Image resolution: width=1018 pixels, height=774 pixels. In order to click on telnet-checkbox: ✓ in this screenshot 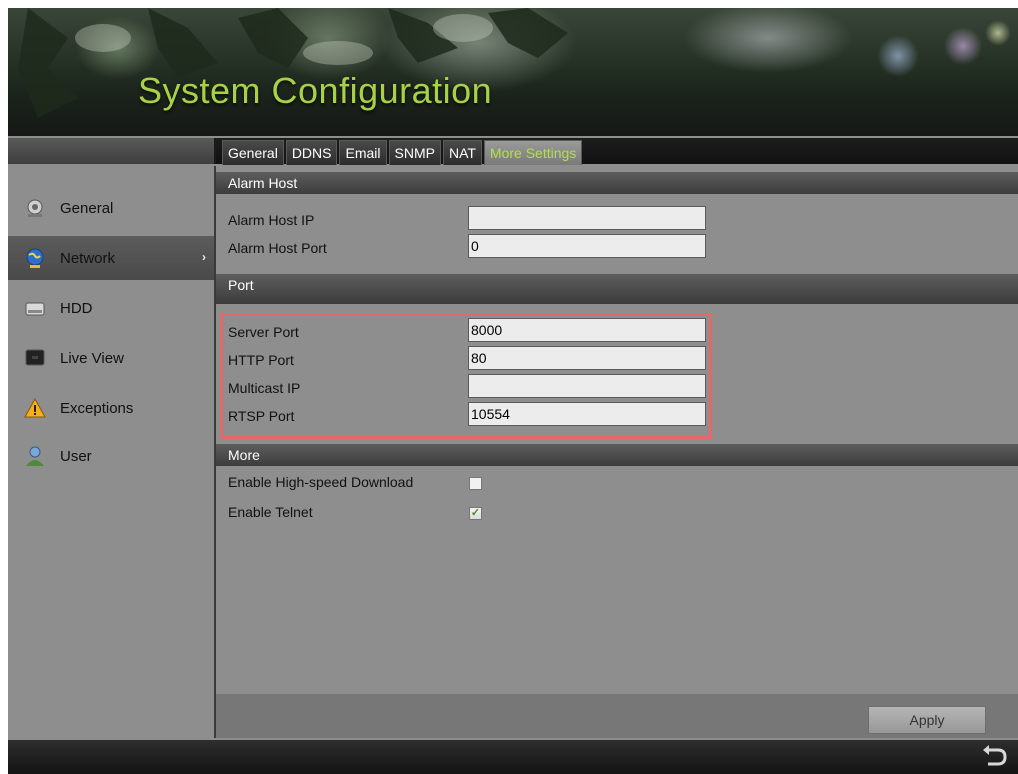, I will do `click(475, 513)`.